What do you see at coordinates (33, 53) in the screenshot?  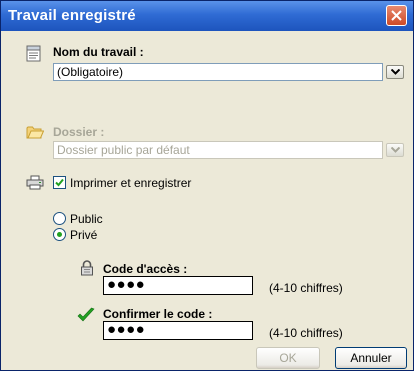 I see `job-document-icon` at bounding box center [33, 53].